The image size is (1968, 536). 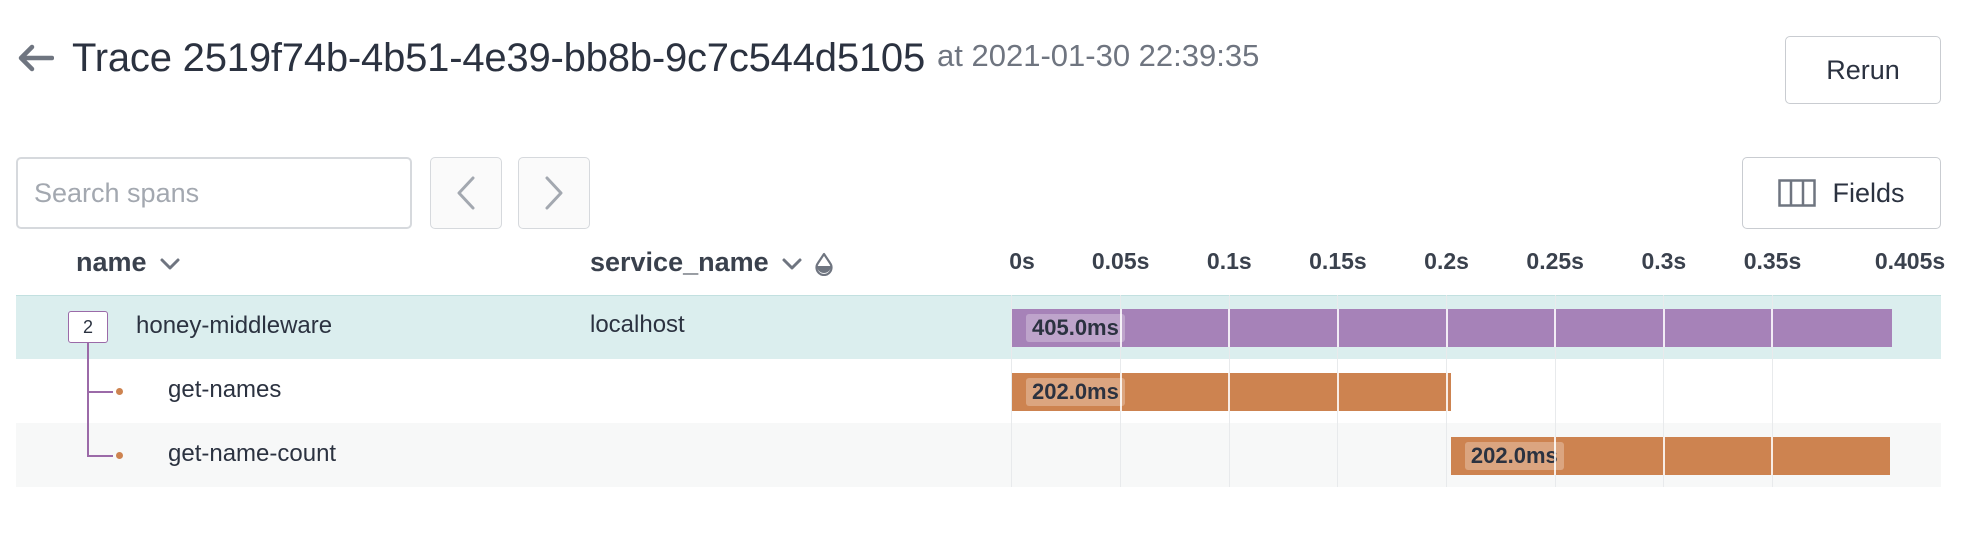 I want to click on timeline-tick-label: 0.405s, so click(x=1910, y=261).